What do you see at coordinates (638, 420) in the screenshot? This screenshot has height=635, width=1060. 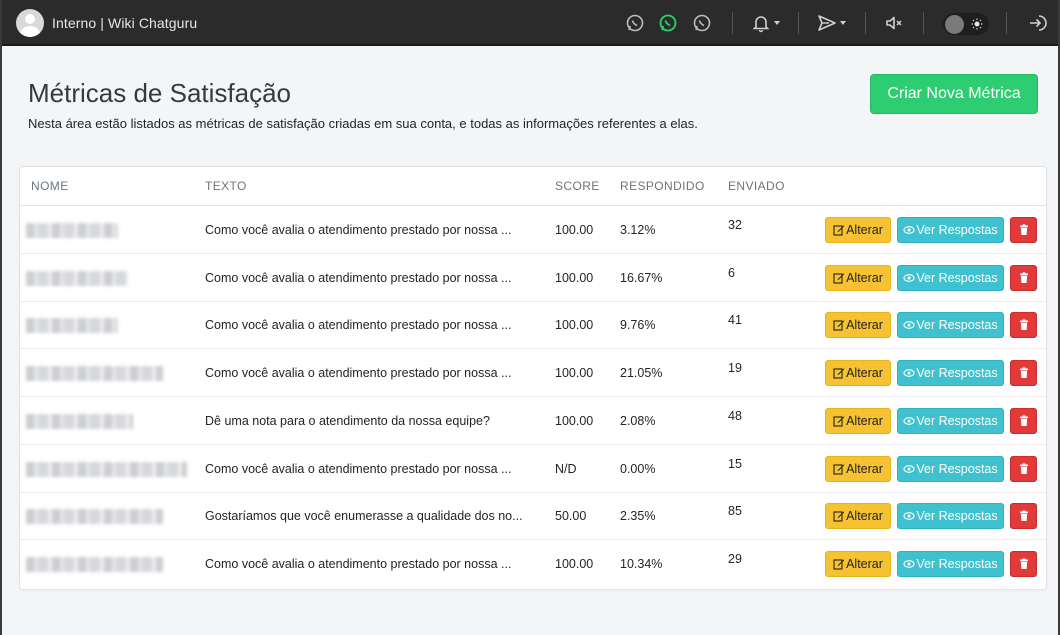 I see `metric-responded: 2.08%` at bounding box center [638, 420].